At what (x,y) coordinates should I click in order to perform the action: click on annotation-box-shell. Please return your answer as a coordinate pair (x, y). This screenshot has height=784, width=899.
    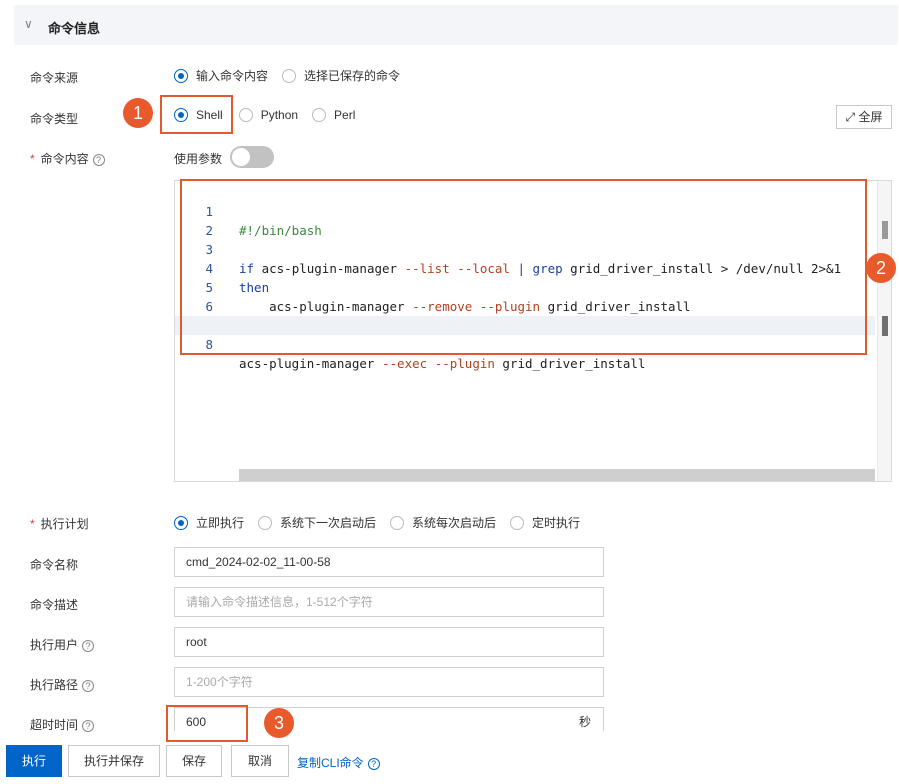
    Looking at the image, I should click on (196, 114).